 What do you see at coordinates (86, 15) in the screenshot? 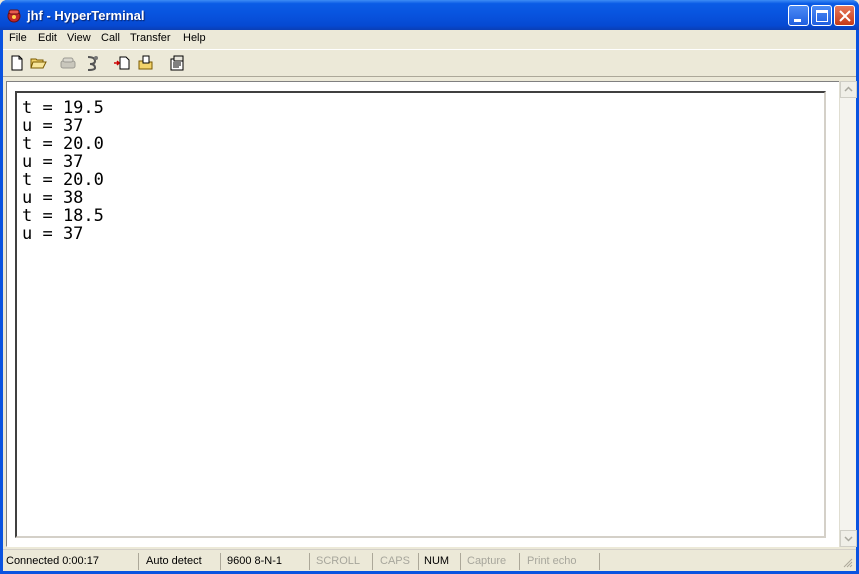
I see `window-title: jhf - HyperTerminal` at bounding box center [86, 15].